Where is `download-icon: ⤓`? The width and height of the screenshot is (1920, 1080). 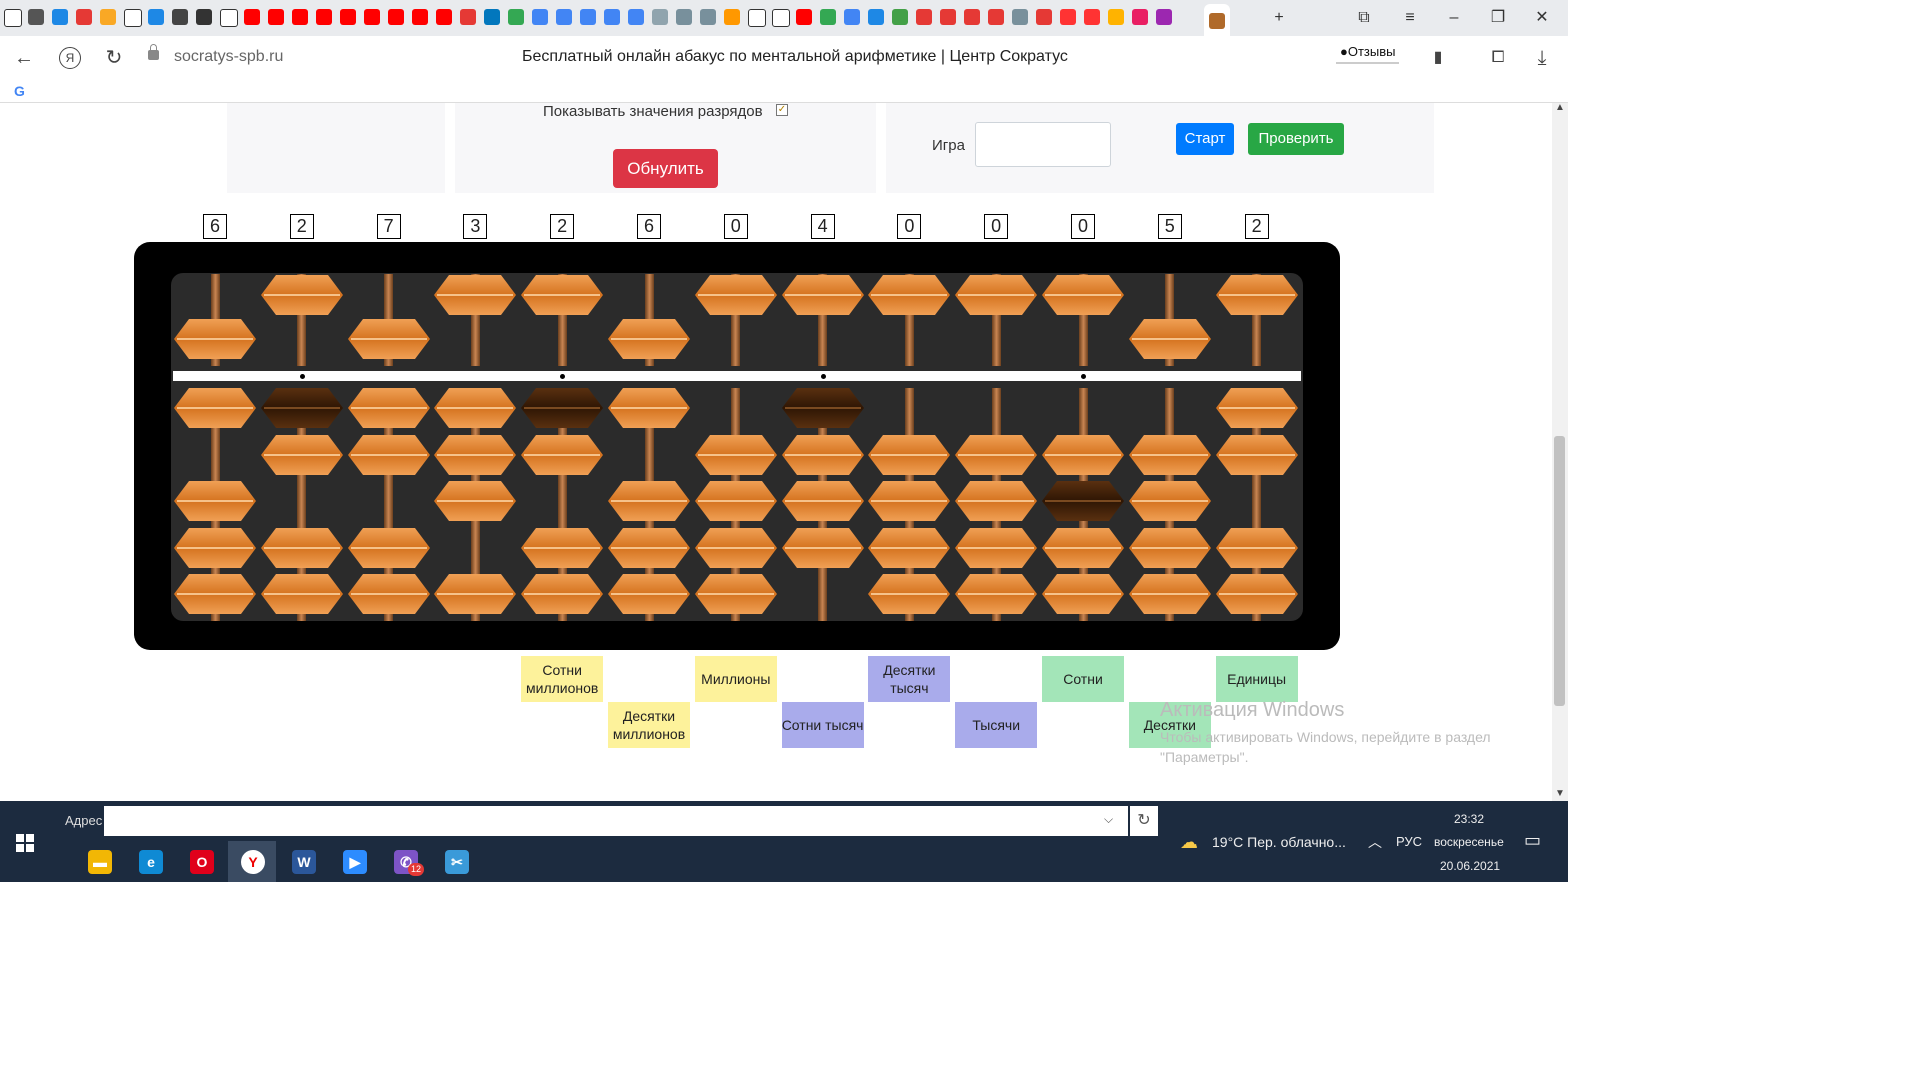 download-icon: ⤓ is located at coordinates (1542, 58).